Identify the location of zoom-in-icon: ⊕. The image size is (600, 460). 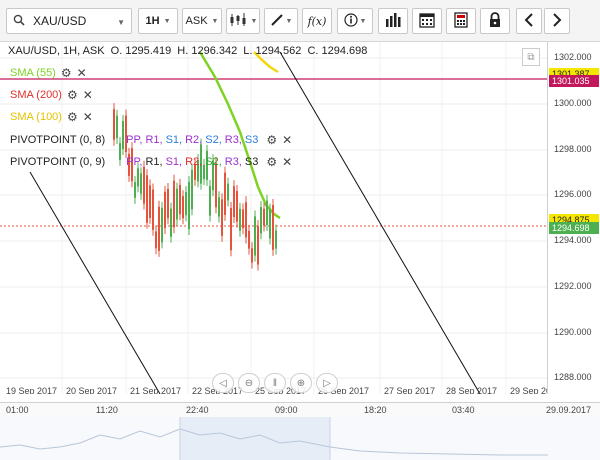
(301, 383).